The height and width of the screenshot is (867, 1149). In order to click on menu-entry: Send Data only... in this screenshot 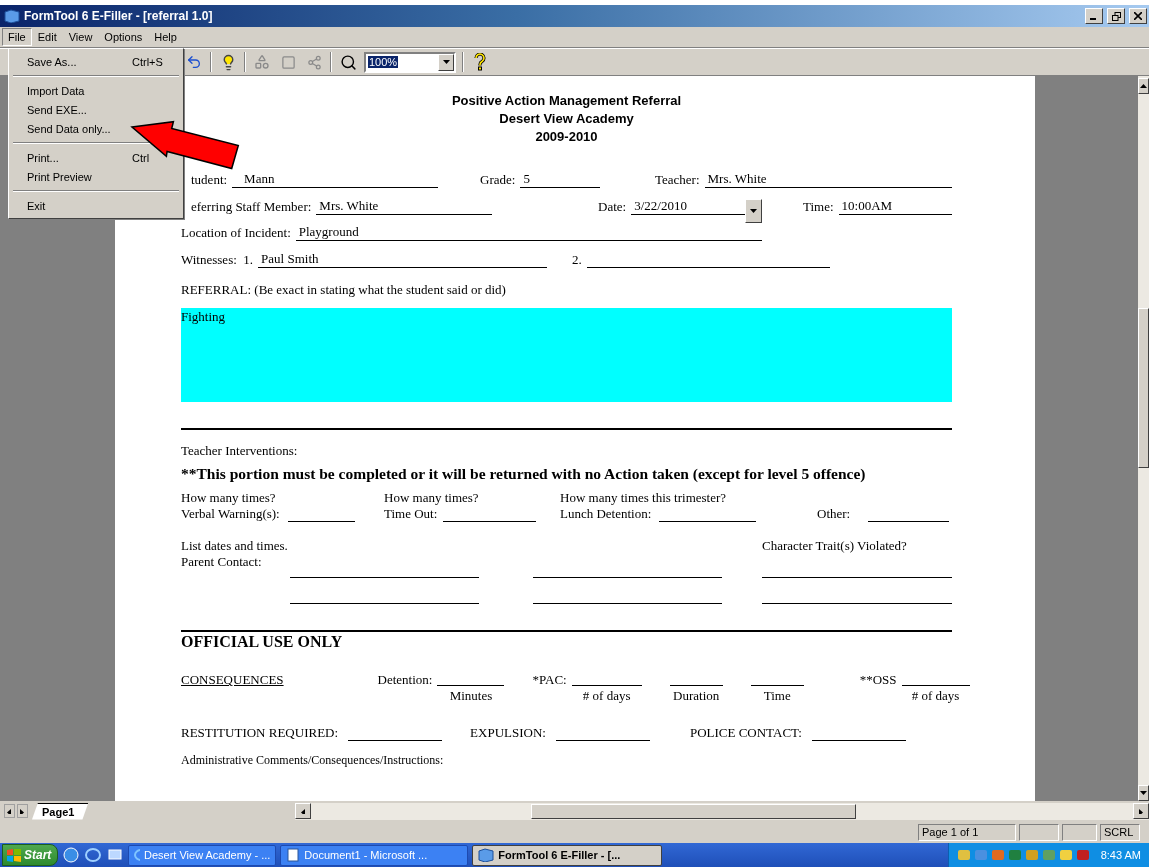, I will do `click(73, 128)`.